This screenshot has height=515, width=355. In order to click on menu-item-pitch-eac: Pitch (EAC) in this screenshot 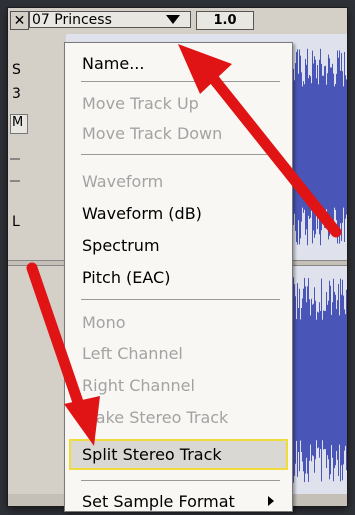, I will do `click(178, 277)`.